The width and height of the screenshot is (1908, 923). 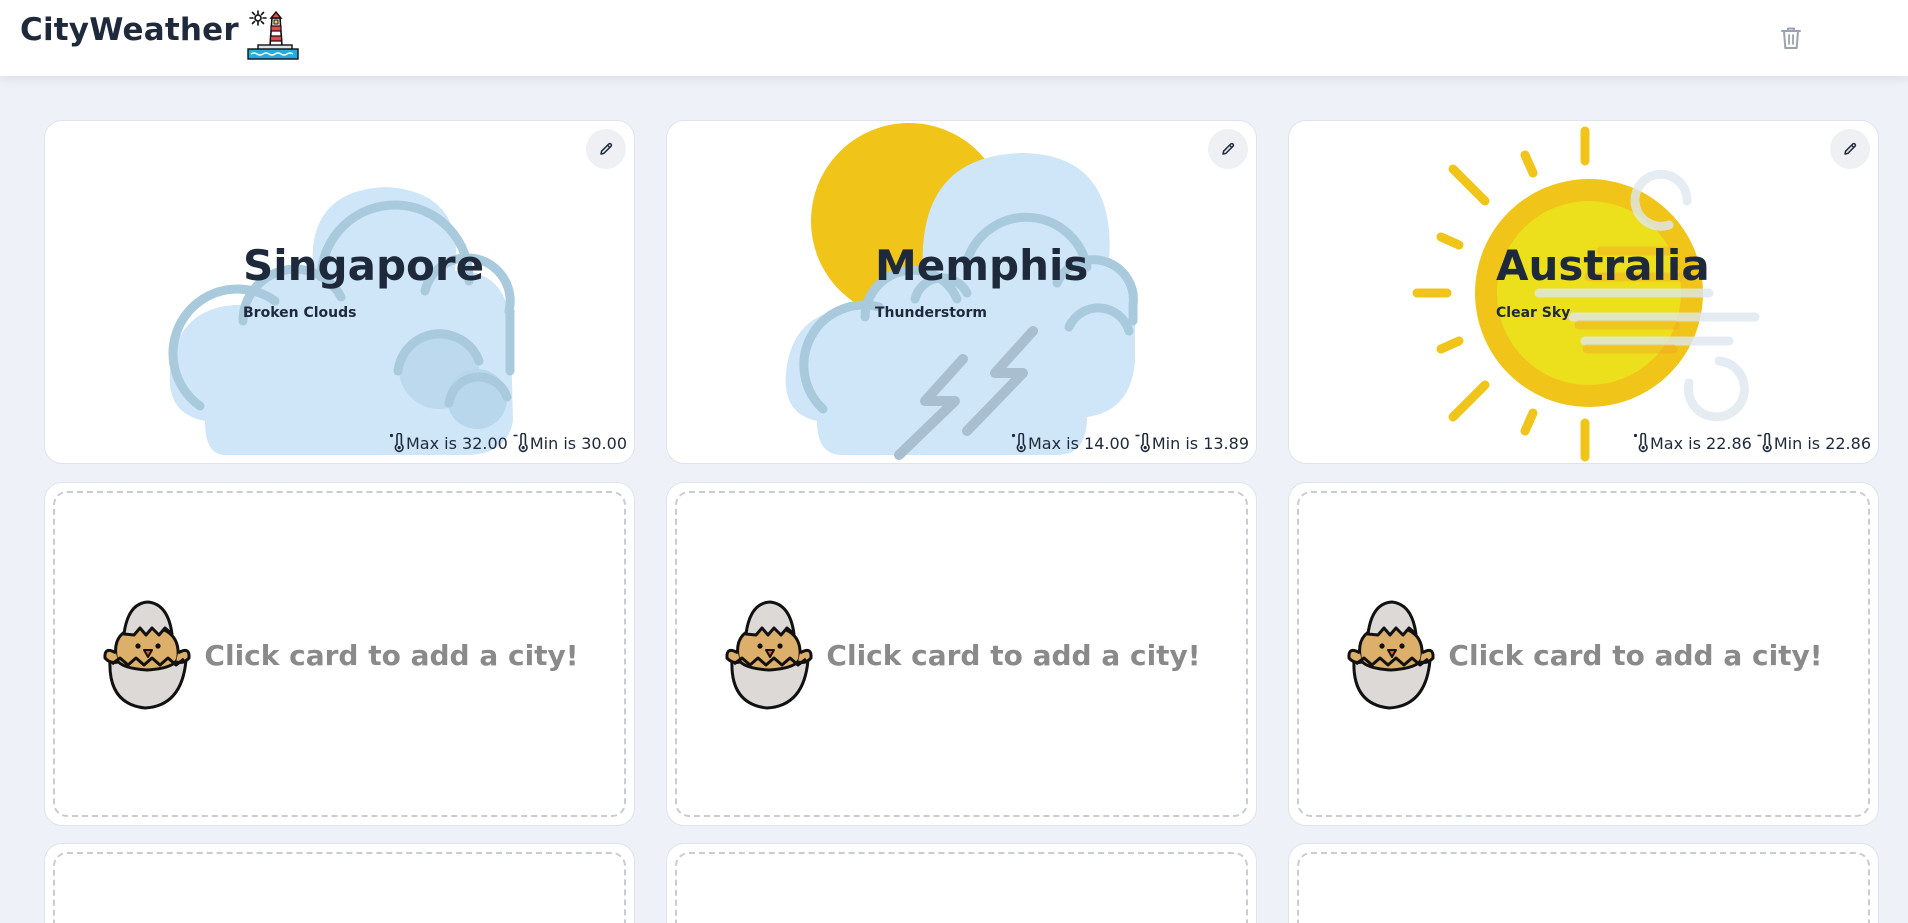 What do you see at coordinates (578, 443) in the screenshot?
I see `min-temperature: Min is 30.00` at bounding box center [578, 443].